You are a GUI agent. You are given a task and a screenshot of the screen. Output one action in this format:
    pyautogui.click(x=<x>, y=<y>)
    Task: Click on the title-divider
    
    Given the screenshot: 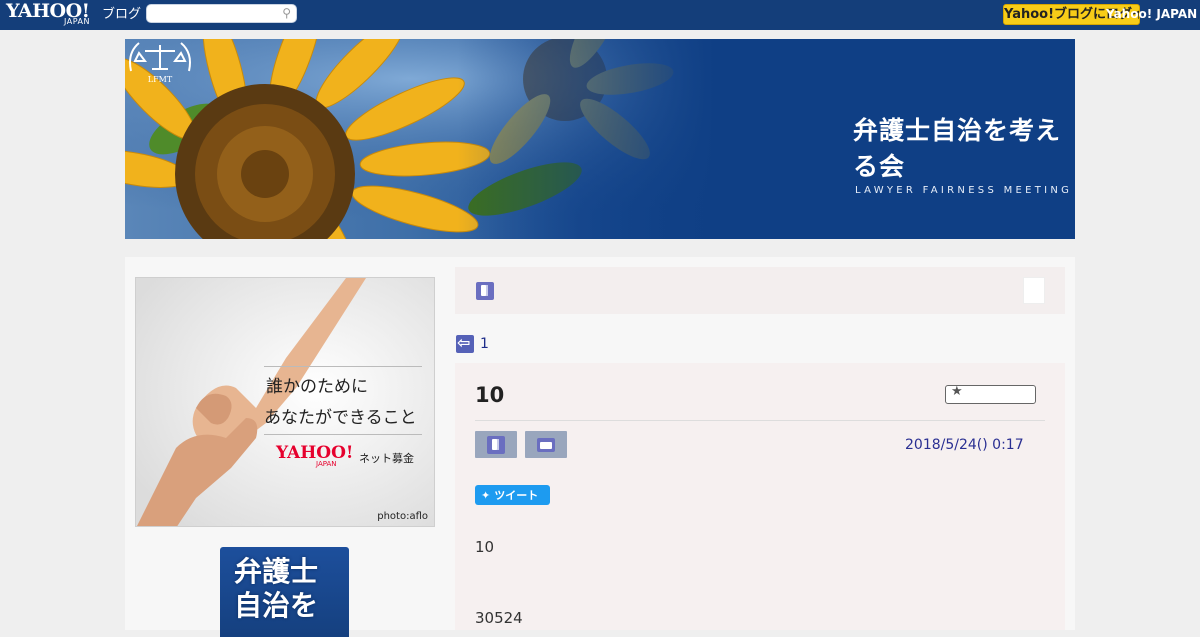 What is the action you would take?
    pyautogui.click(x=760, y=420)
    